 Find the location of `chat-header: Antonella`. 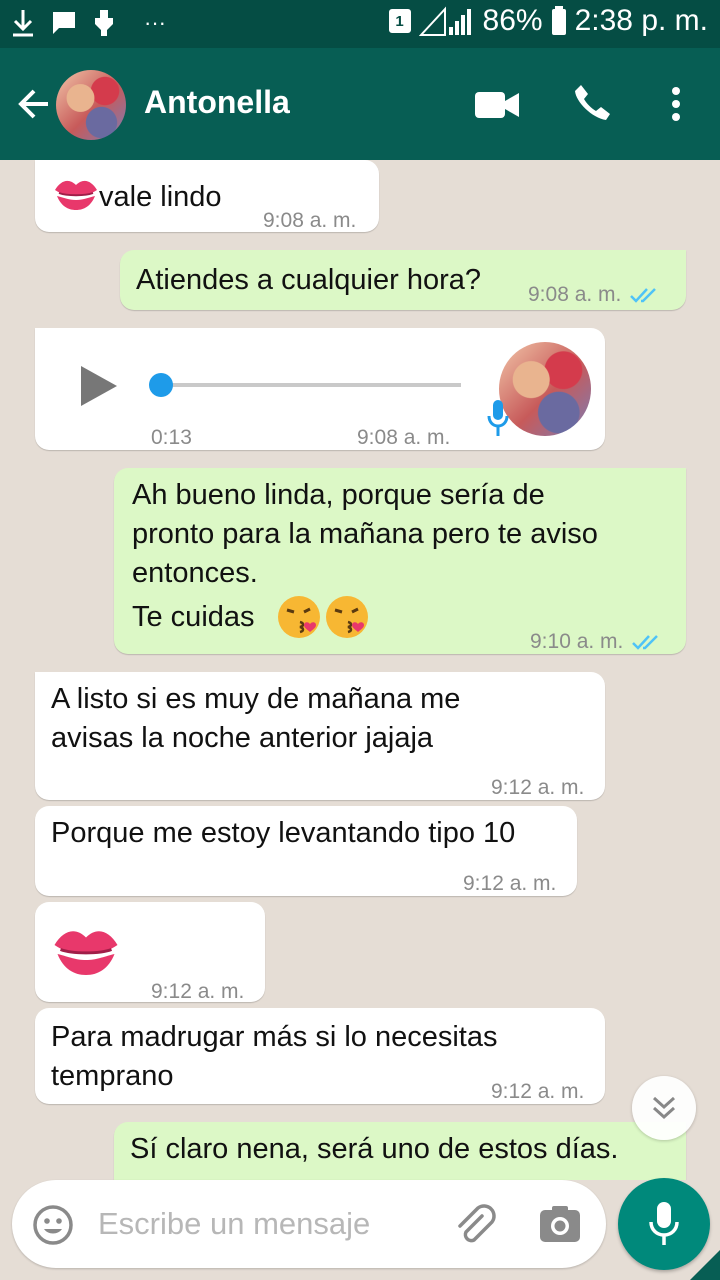

chat-header: Antonella is located at coordinates (360, 104).